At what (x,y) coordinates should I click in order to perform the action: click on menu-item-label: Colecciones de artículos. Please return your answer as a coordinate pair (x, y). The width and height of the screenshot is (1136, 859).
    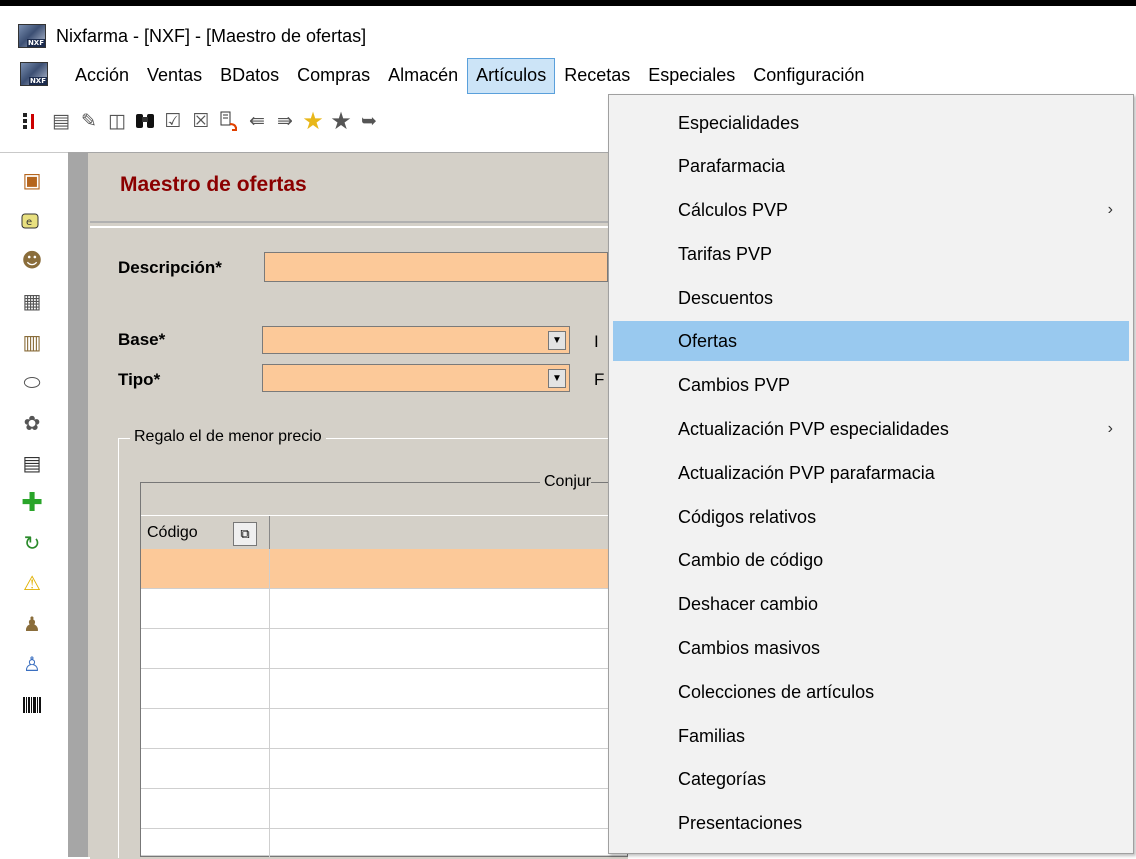
    Looking at the image, I should click on (776, 692).